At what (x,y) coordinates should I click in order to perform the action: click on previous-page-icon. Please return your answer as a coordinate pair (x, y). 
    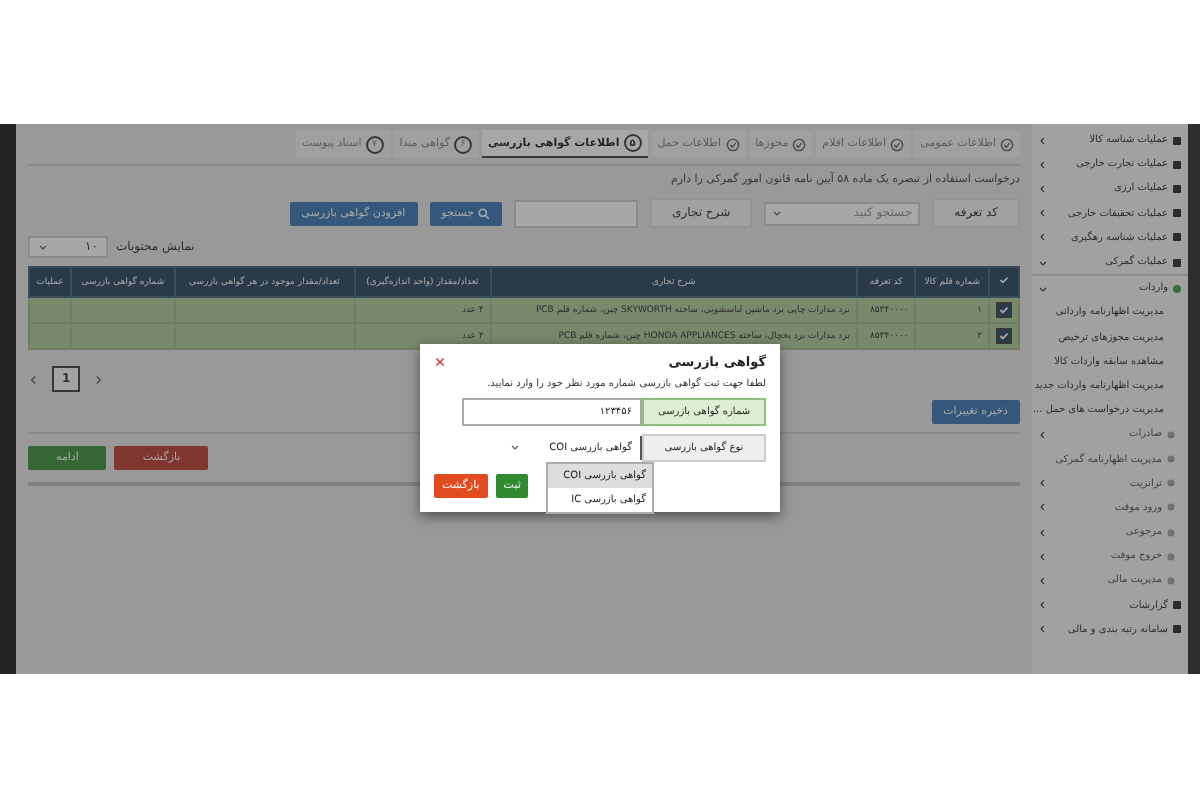
    Looking at the image, I should click on (34, 379).